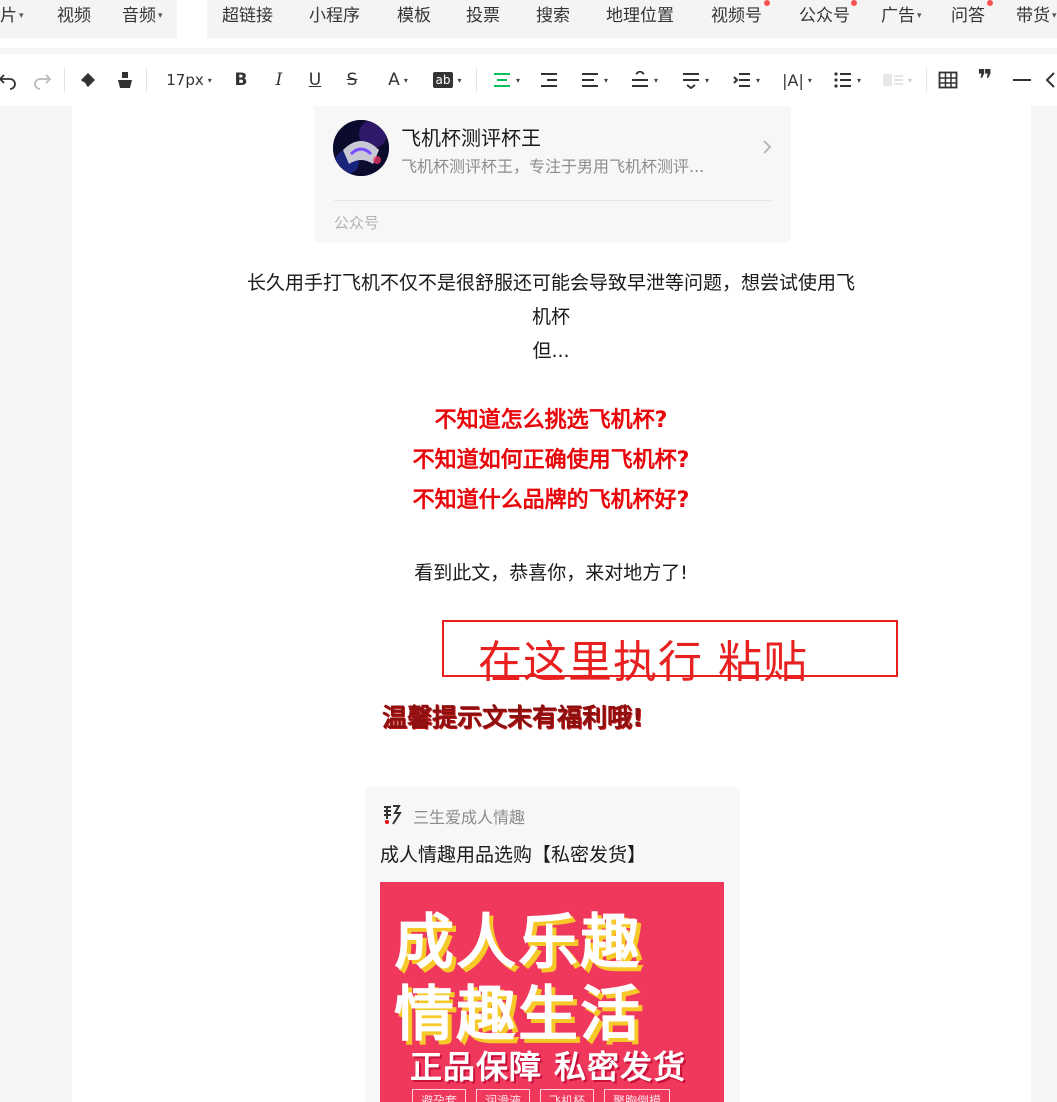 The width and height of the screenshot is (1057, 1102). I want to click on eraser-icon, so click(88, 80).